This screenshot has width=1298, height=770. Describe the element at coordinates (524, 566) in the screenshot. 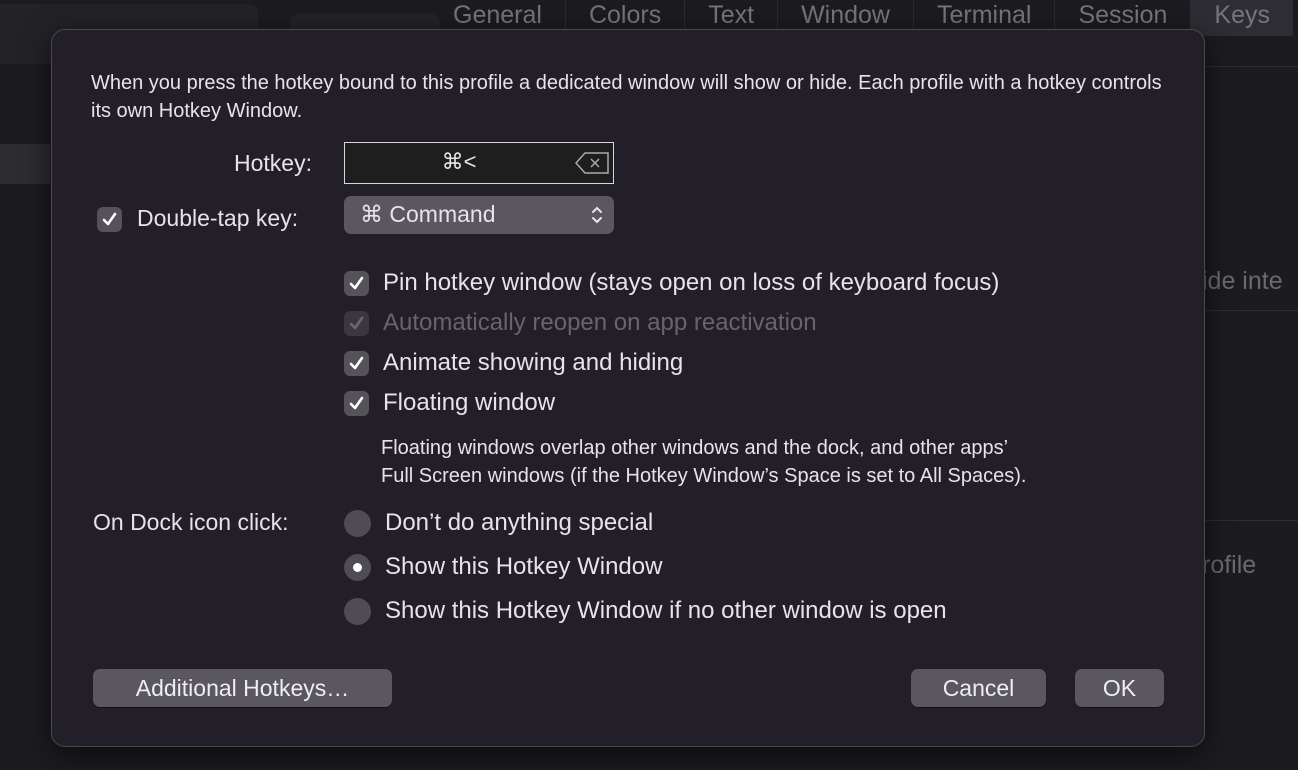

I see `radio-label: Show this Hotkey Window` at that location.